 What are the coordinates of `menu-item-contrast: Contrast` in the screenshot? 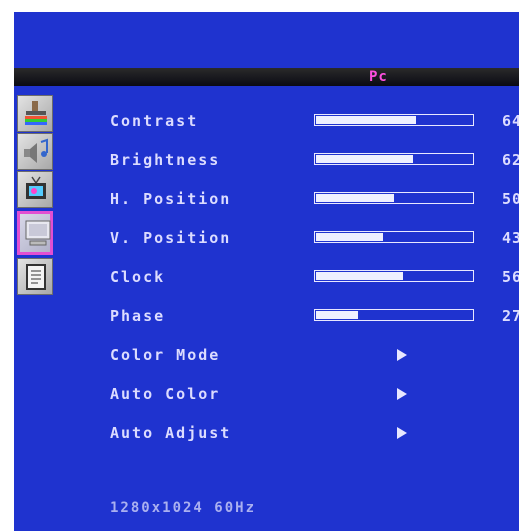 It's located at (154, 121).